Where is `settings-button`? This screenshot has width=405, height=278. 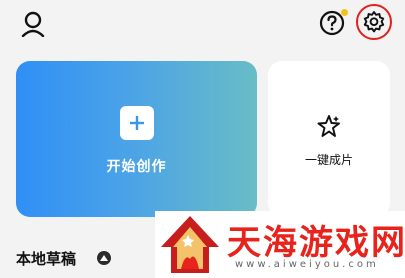
settings-button is located at coordinates (374, 22).